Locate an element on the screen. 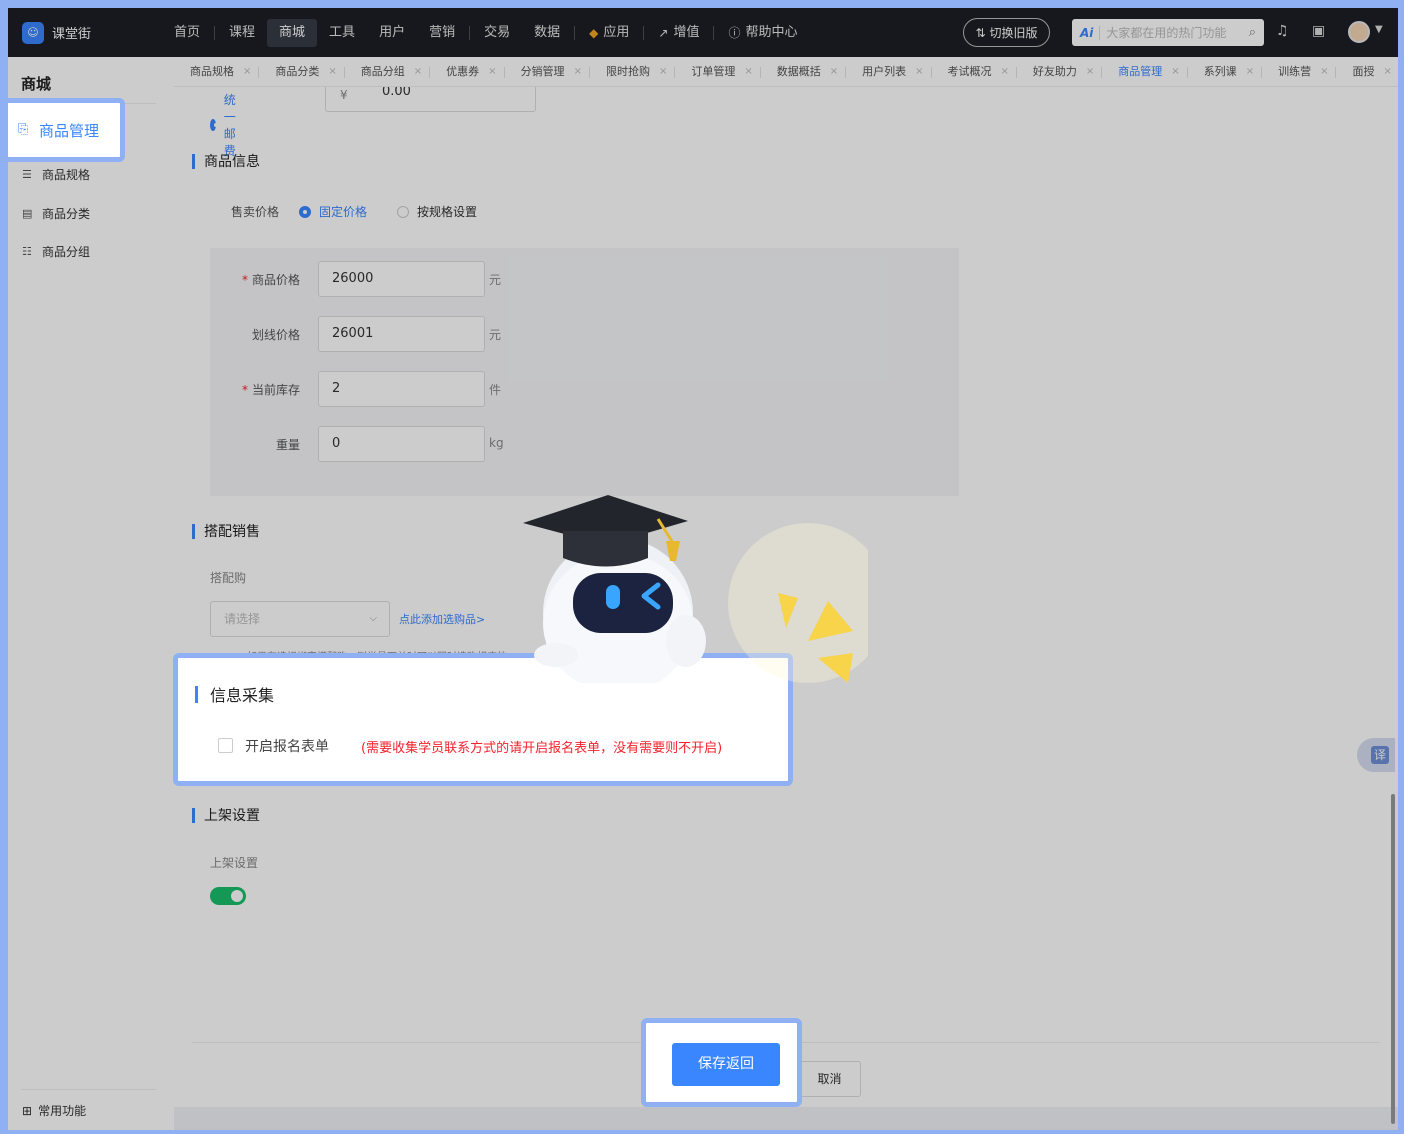 This screenshot has width=1404, height=1134. robot-mascot-icon is located at coordinates (695, 589).